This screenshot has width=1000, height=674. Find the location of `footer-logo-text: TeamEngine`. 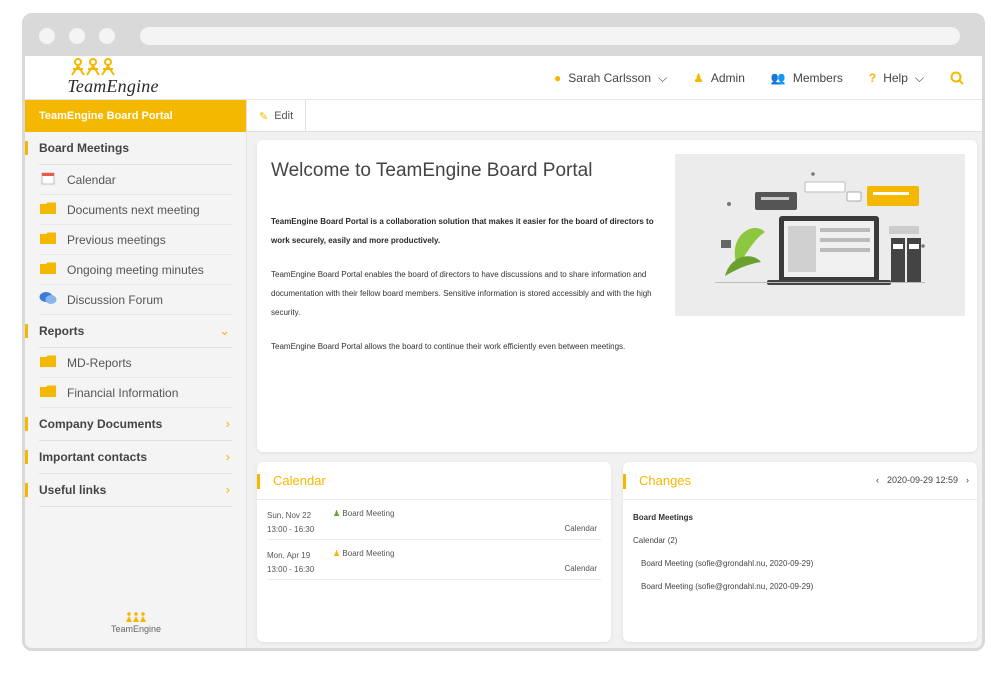

footer-logo-text: TeamEngine is located at coordinates (136, 629).